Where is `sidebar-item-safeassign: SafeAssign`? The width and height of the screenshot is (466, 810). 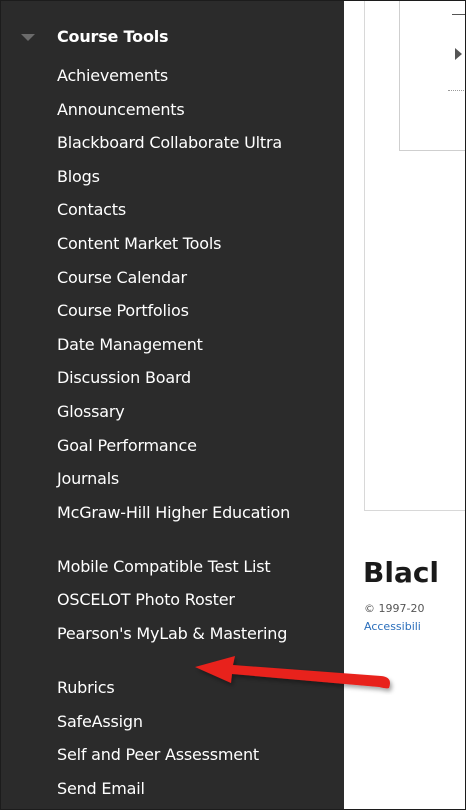 sidebar-item-safeassign: SafeAssign is located at coordinates (199, 728).